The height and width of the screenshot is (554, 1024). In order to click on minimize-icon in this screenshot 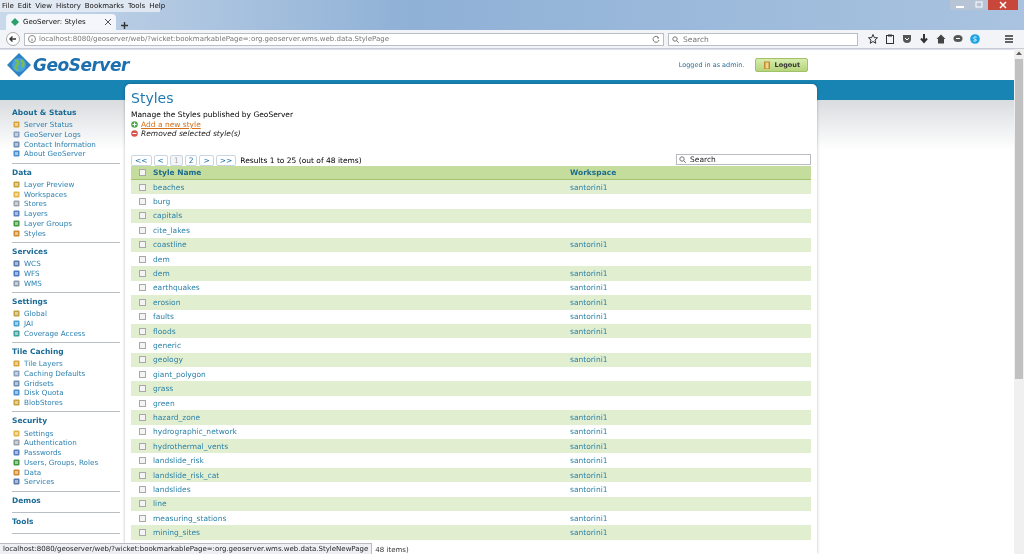, I will do `click(960, 5)`.